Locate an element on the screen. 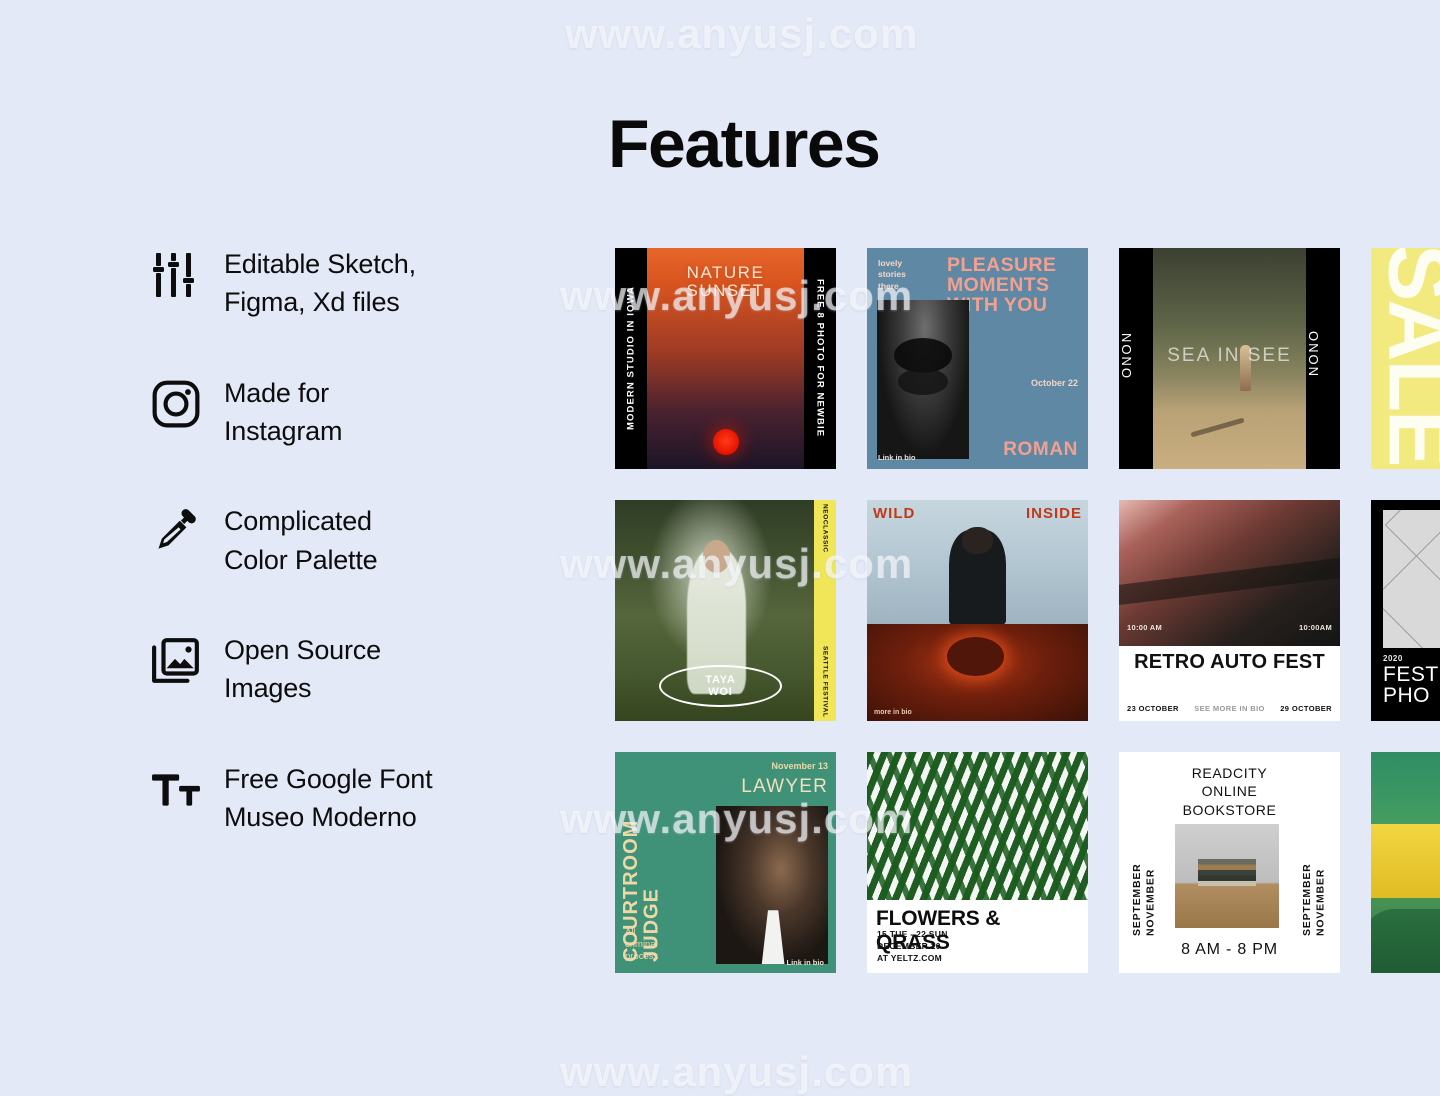  pleasure-link: Link in bio is located at coordinates (897, 457).